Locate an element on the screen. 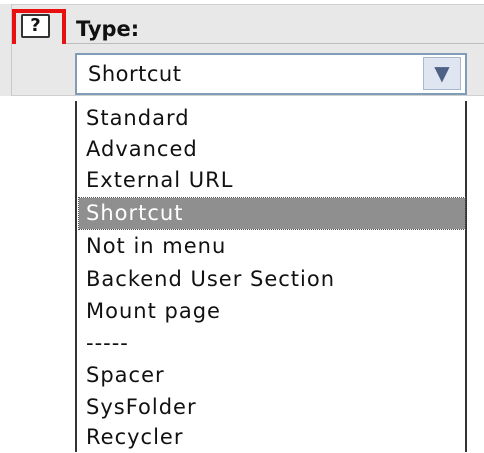 The image size is (484, 453). chevron-down-icon: ▼ is located at coordinates (442, 73).